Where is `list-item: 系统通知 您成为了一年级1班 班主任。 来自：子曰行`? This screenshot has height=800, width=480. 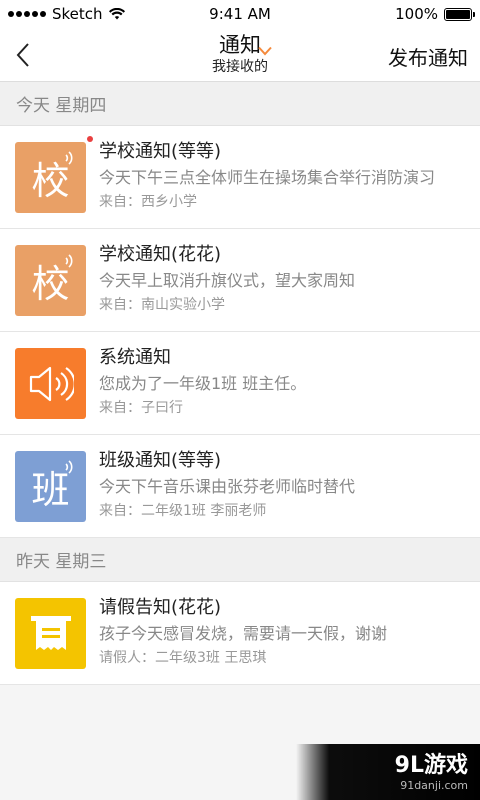
list-item: 系统通知 您成为了一年级1班 班主任。 来自：子曰行 is located at coordinates (240, 383).